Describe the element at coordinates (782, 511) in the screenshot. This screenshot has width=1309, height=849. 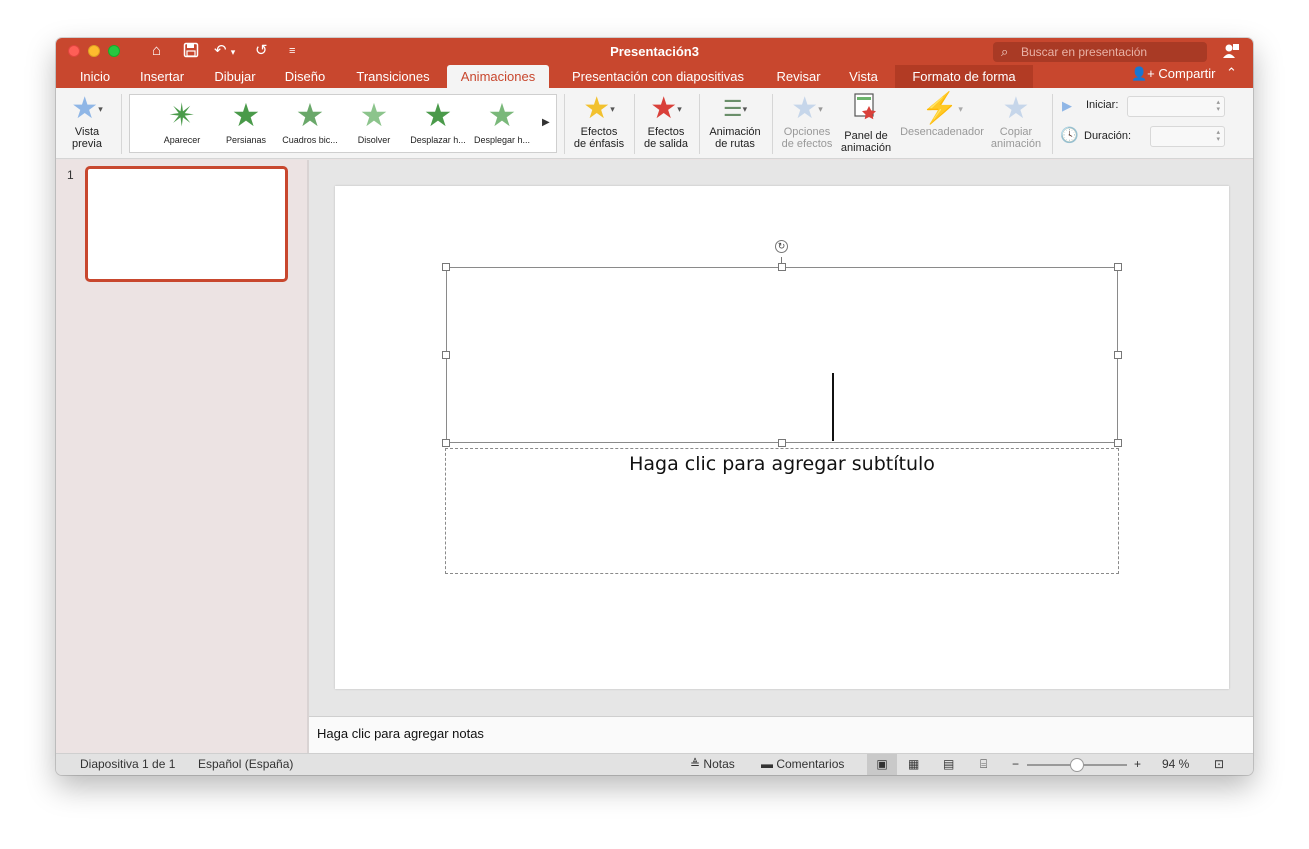
I see `subtitle-placeholder: Haga clic para agregar subtítulo` at that location.